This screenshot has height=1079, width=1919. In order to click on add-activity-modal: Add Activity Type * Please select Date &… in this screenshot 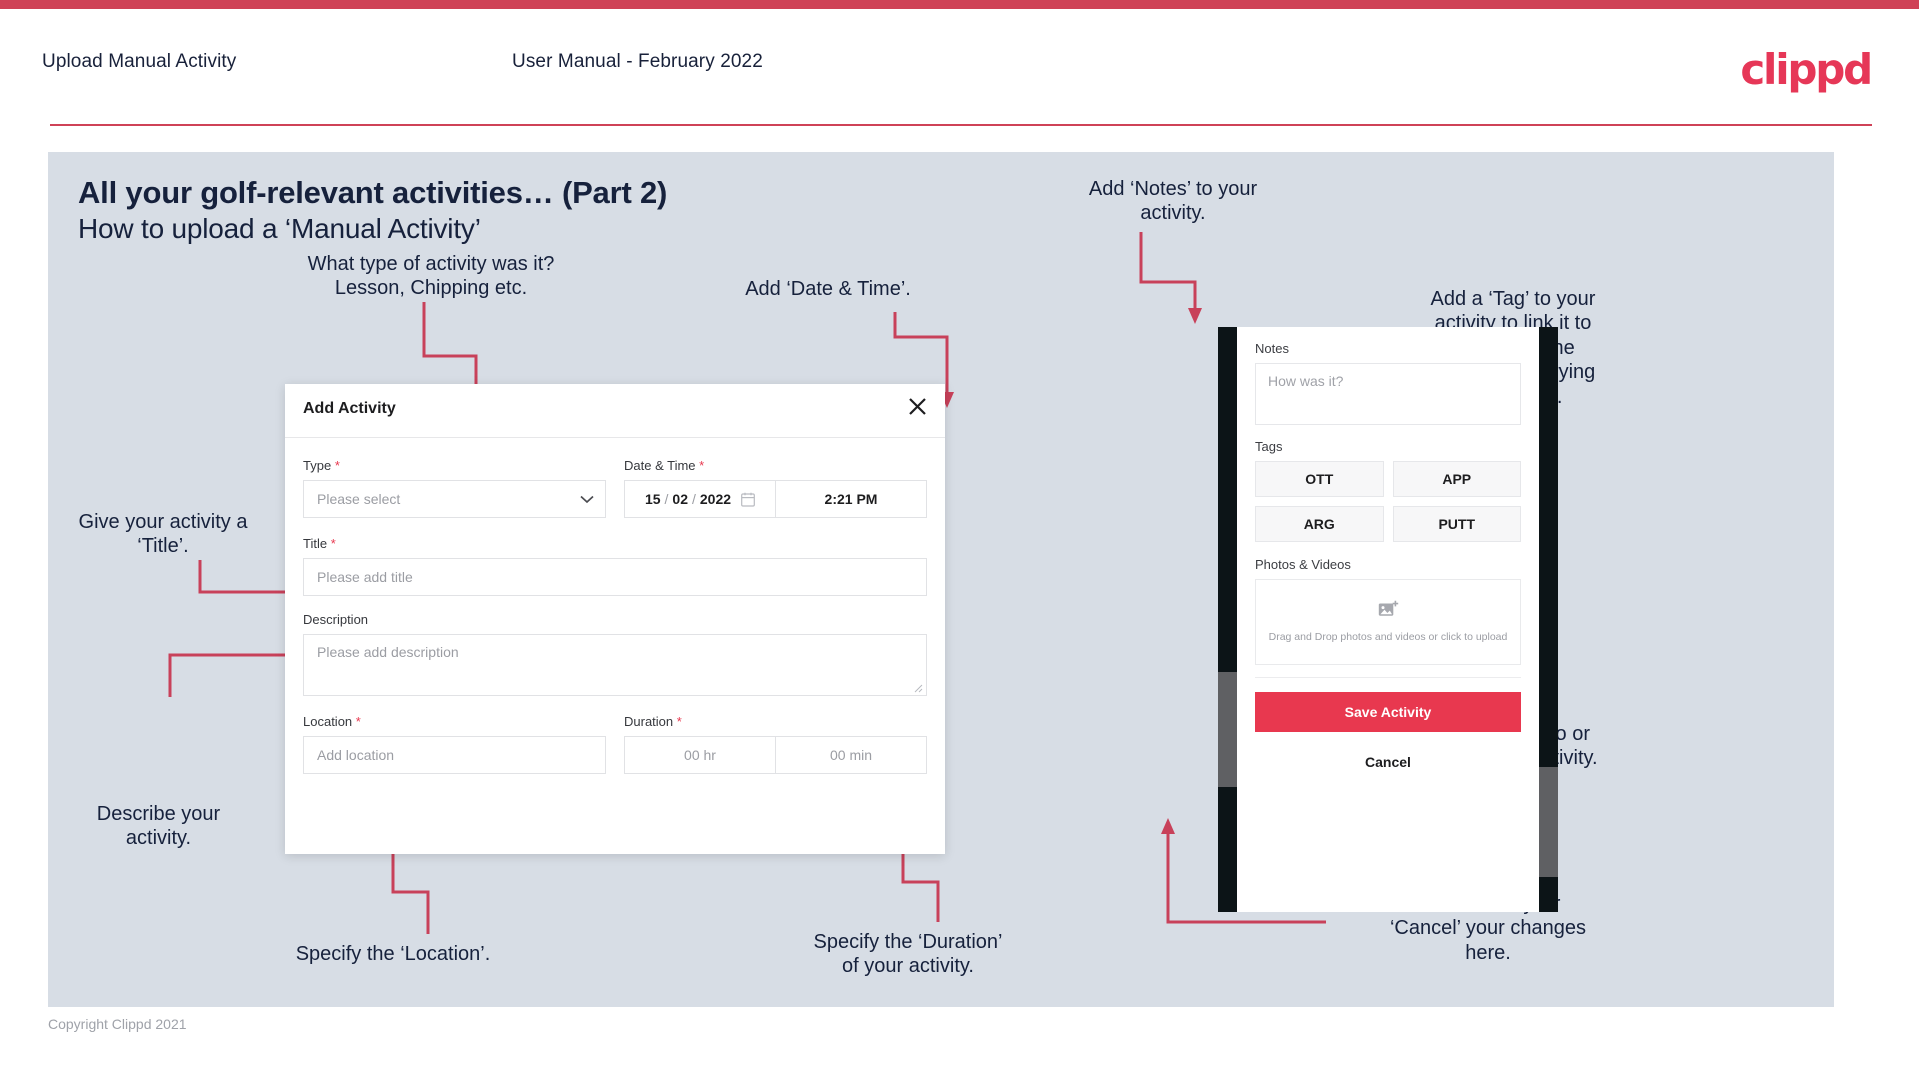, I will do `click(615, 619)`.